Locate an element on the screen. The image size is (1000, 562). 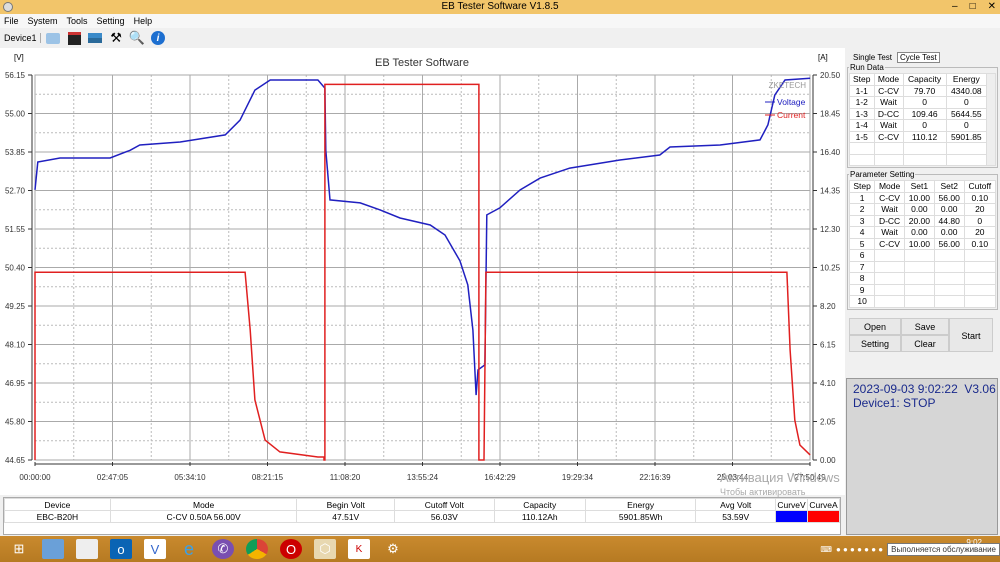
table-cell: 6 is located at coordinates (862, 255).